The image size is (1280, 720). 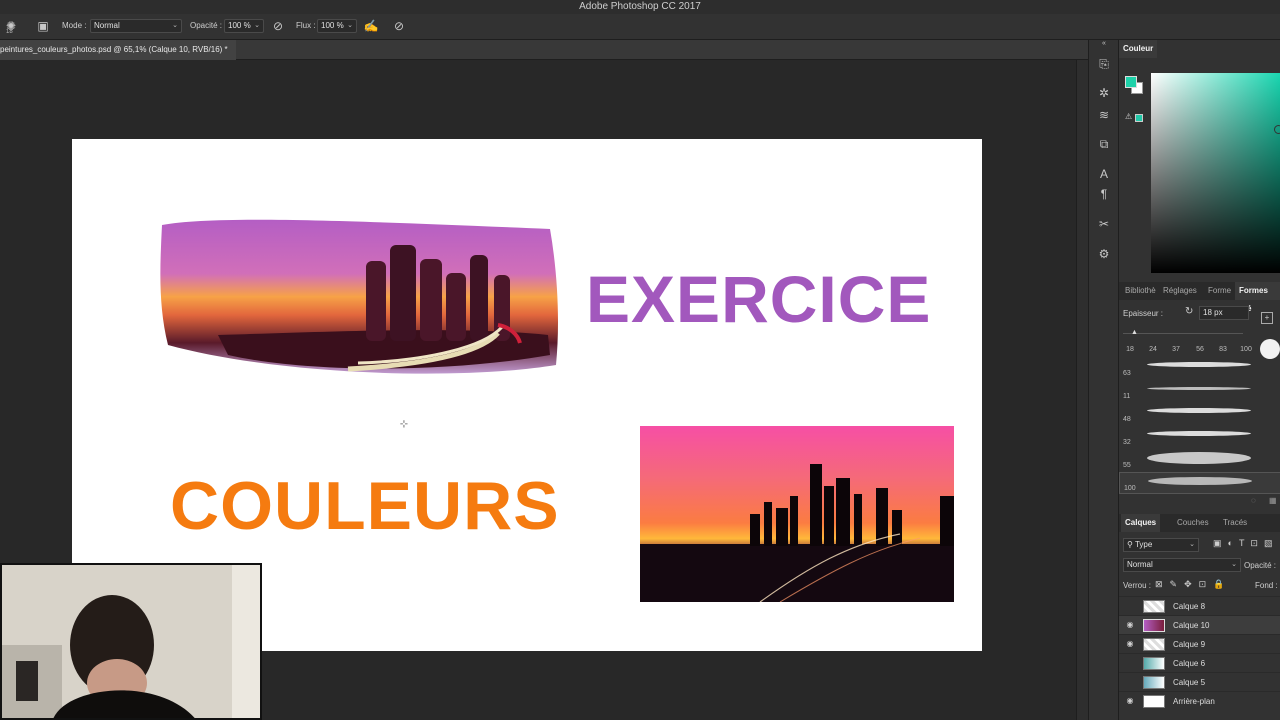 I want to click on webcam-person-image, so click(x=131, y=641).